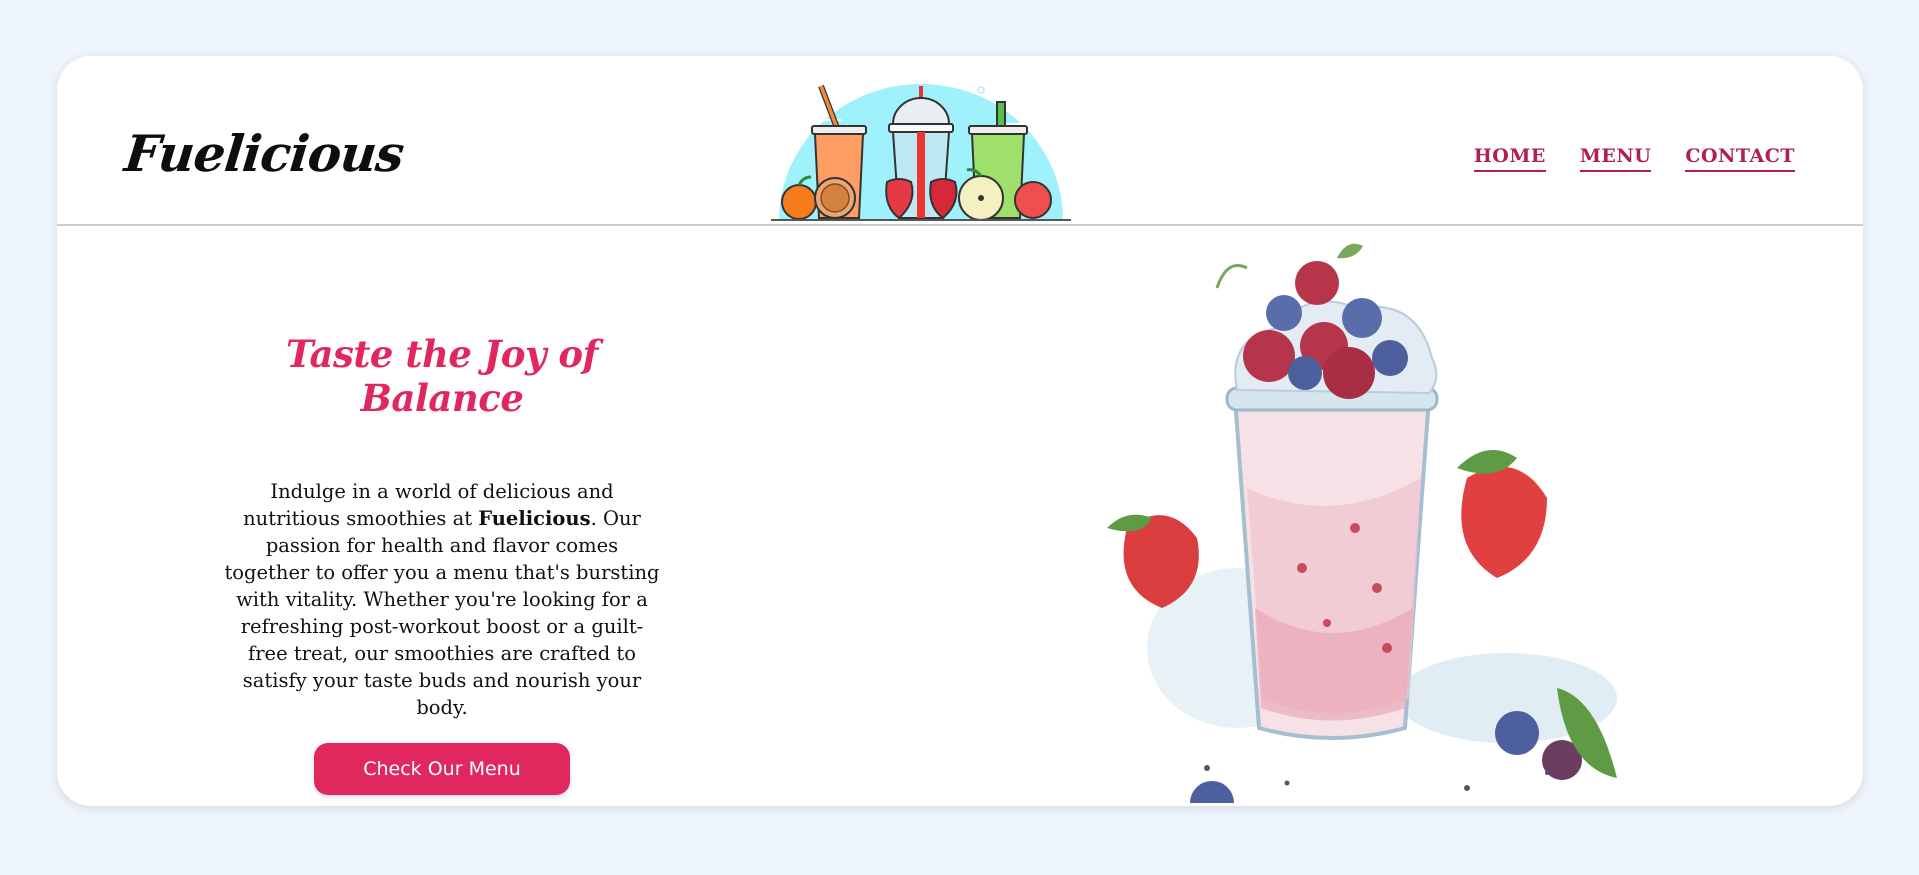  Describe the element at coordinates (1740, 158) in the screenshot. I see `nav-contact-link: CONTACT` at that location.